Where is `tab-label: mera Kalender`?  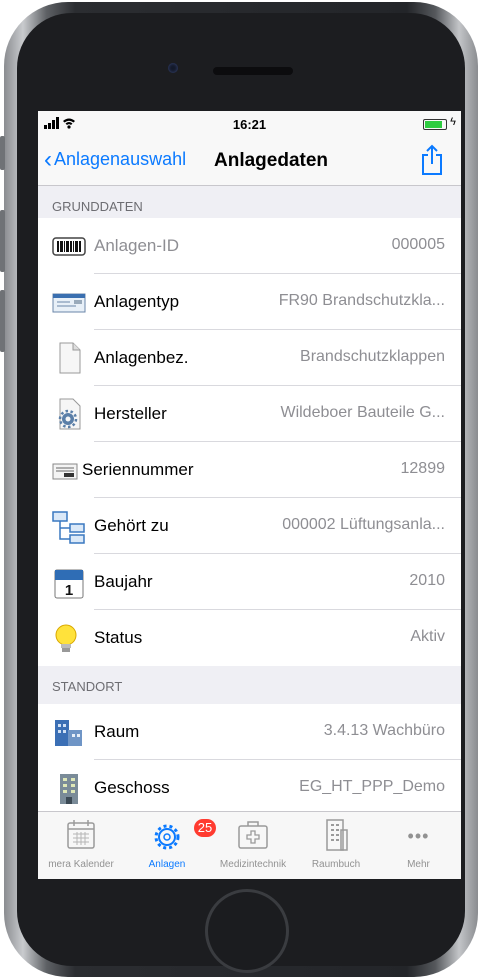 tab-label: mera Kalender is located at coordinates (81, 864).